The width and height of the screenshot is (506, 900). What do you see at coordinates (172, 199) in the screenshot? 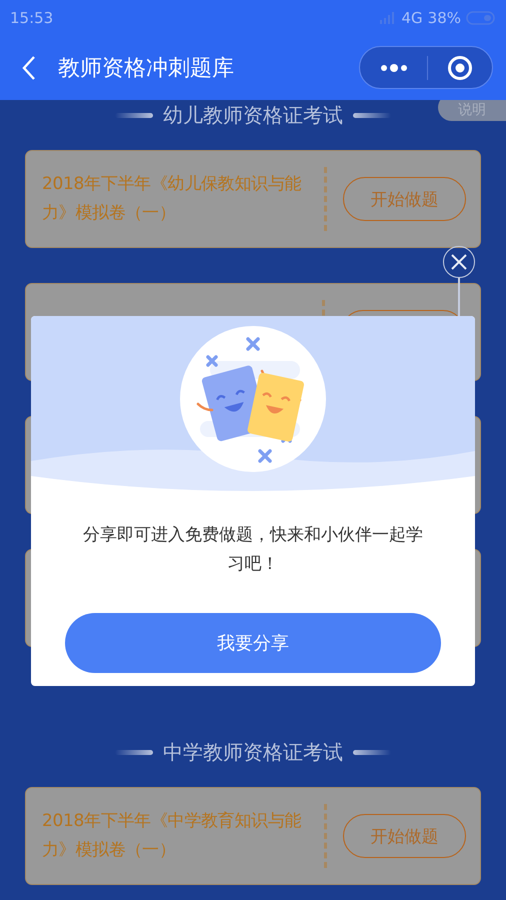
I see `exam-title: 2018年下半年《幼儿保教知识与能力》模拟卷（一）` at bounding box center [172, 199].